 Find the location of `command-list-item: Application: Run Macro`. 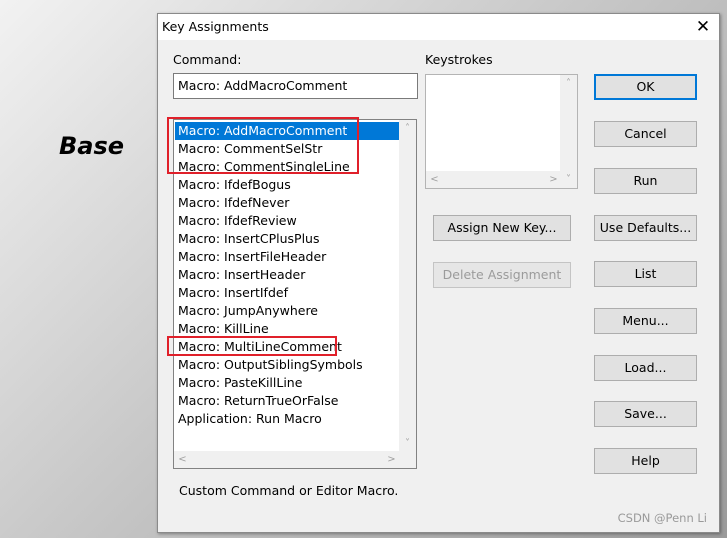

command-list-item: Application: Run Macro is located at coordinates (287, 419).